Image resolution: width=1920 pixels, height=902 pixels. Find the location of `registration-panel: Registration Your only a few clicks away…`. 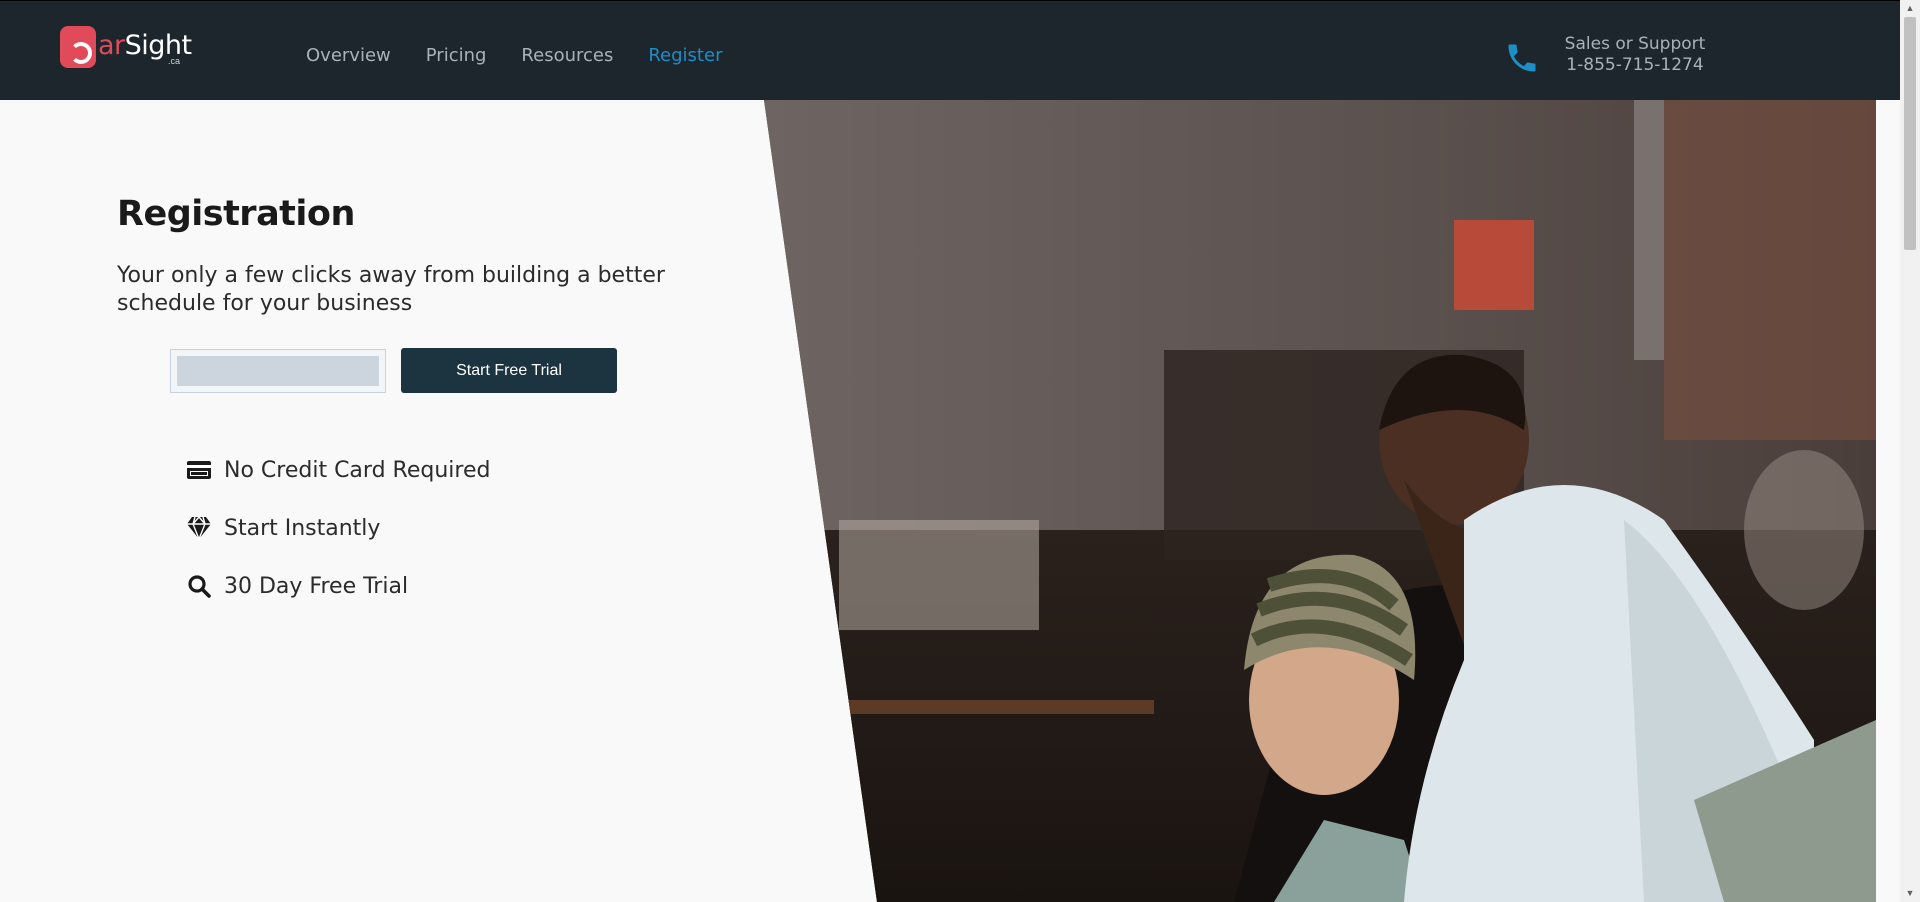

registration-panel: Registration Your only a few clicks away… is located at coordinates (397, 256).